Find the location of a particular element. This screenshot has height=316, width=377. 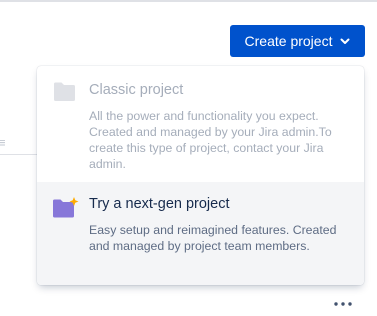

top-divider is located at coordinates (188, 1).